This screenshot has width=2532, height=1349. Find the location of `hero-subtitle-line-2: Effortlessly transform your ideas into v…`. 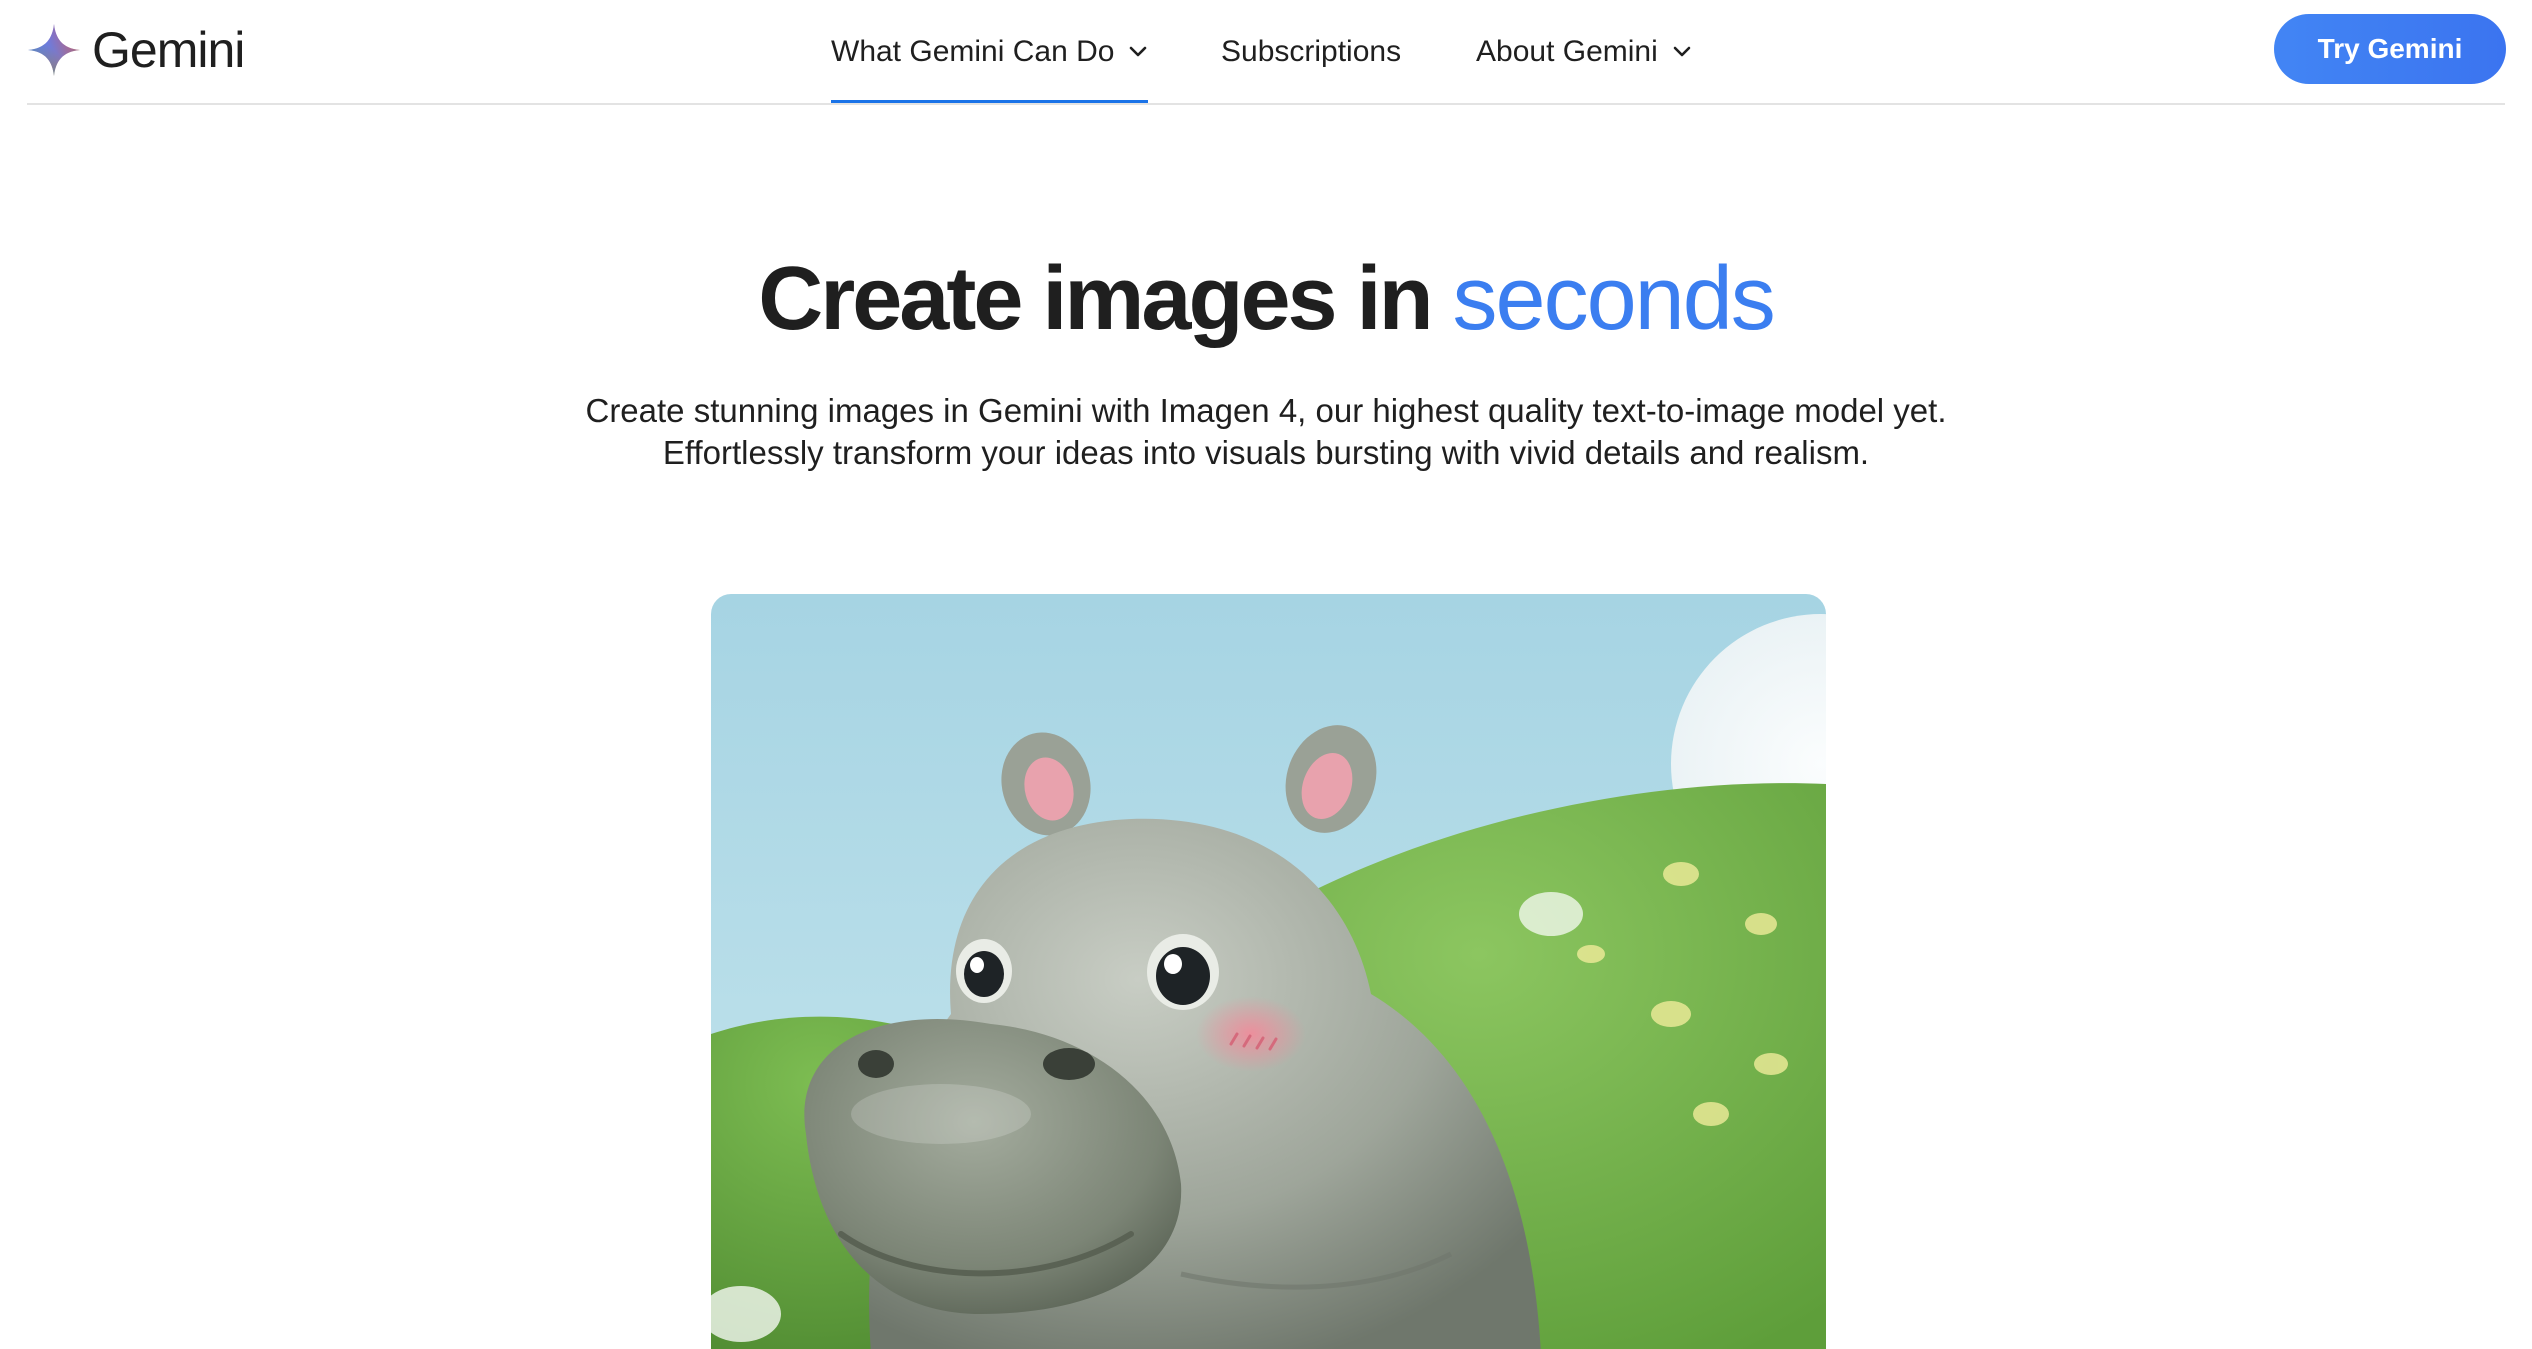

hero-subtitle-line-2: Effortlessly transform your ideas into v… is located at coordinates (1266, 452).